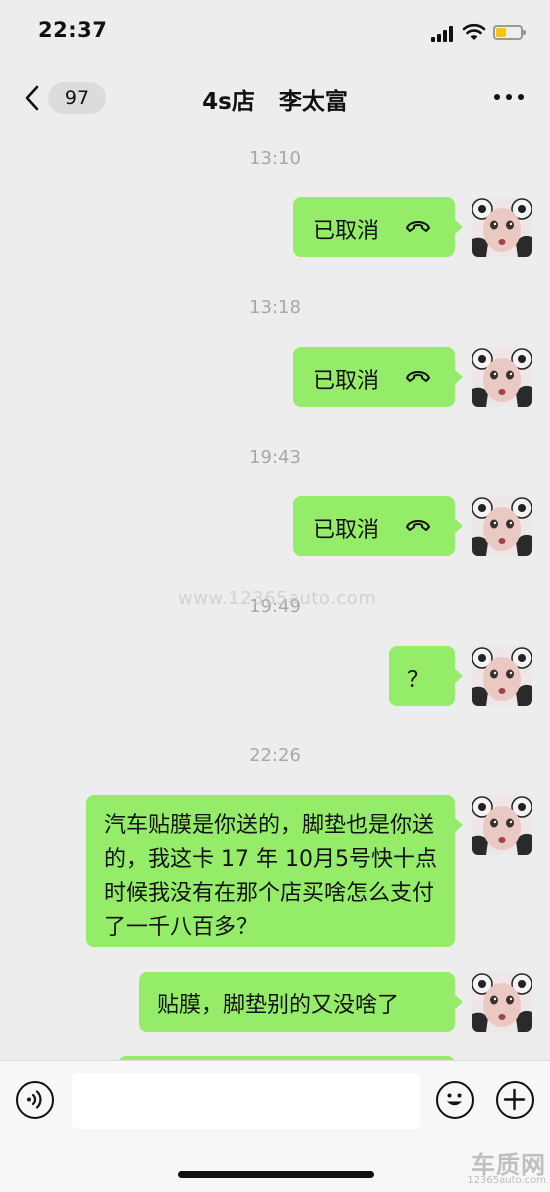 The image size is (550, 1192). What do you see at coordinates (509, 97) in the screenshot?
I see `more-button` at bounding box center [509, 97].